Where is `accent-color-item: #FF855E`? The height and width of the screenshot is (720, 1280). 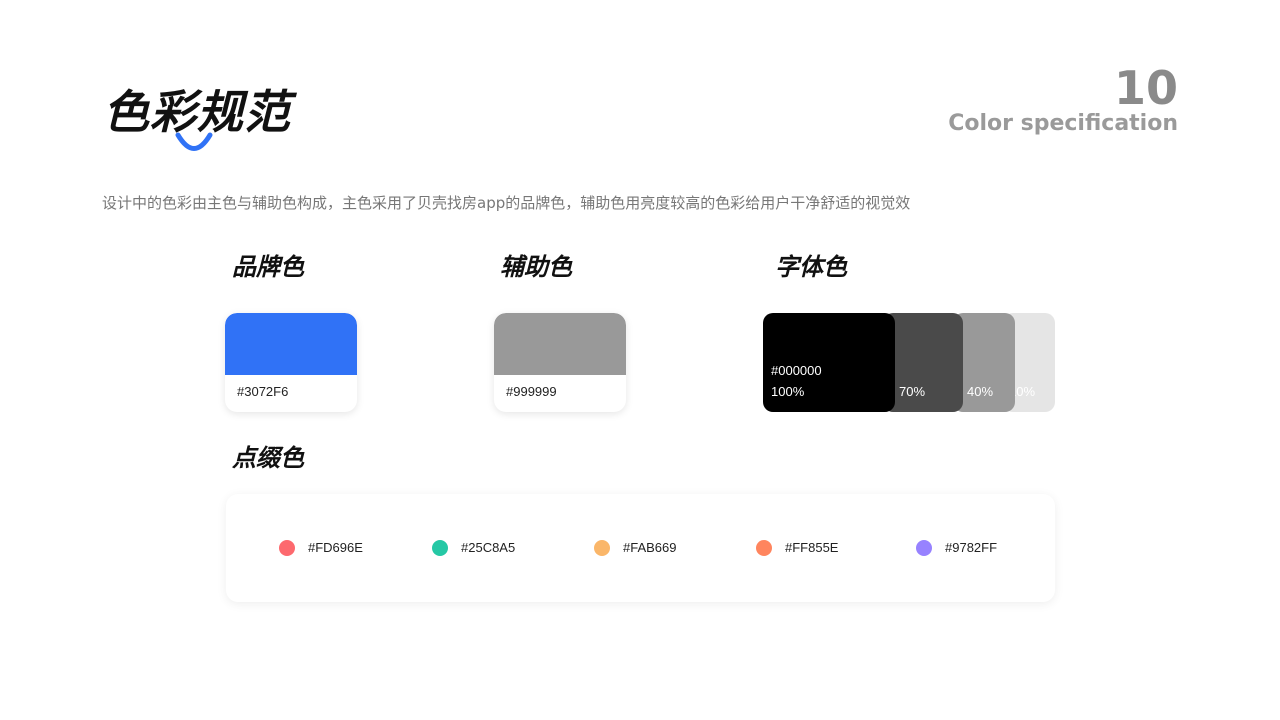 accent-color-item: #FF855E is located at coordinates (797, 548).